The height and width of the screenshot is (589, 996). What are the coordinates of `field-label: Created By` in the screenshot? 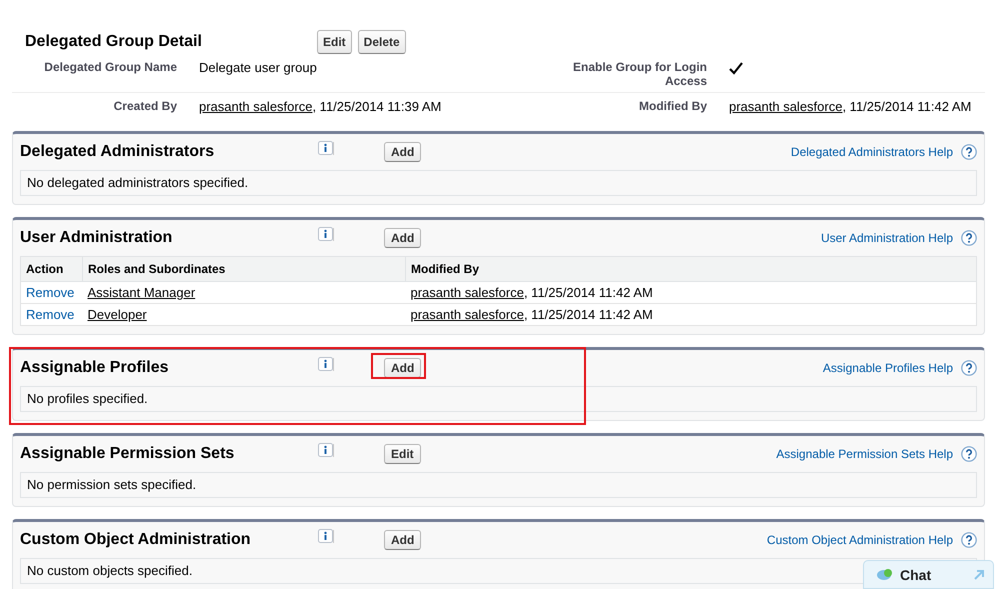 It's located at (144, 107).